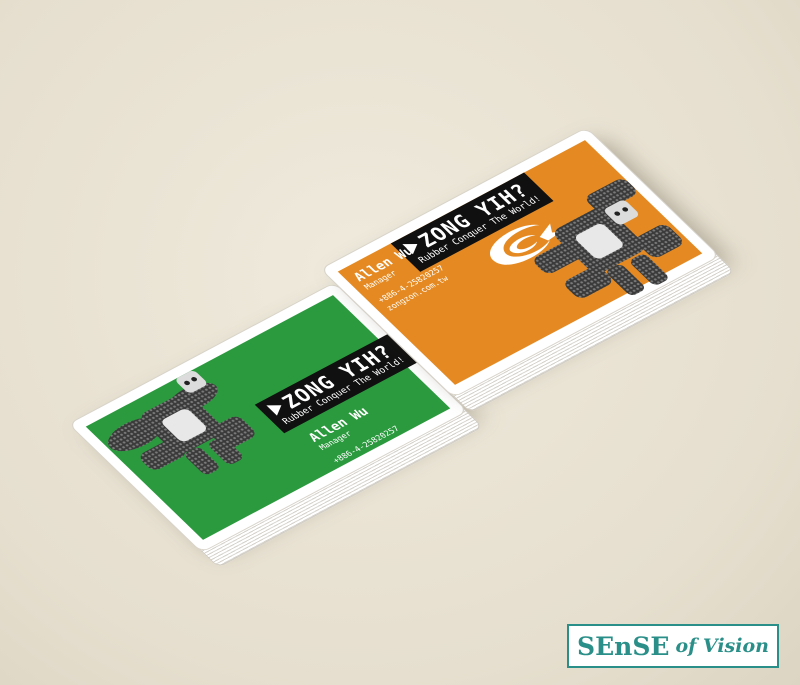 The width and height of the screenshot is (800, 685). I want to click on watermark-sub-text: of Vision, so click(722, 646).